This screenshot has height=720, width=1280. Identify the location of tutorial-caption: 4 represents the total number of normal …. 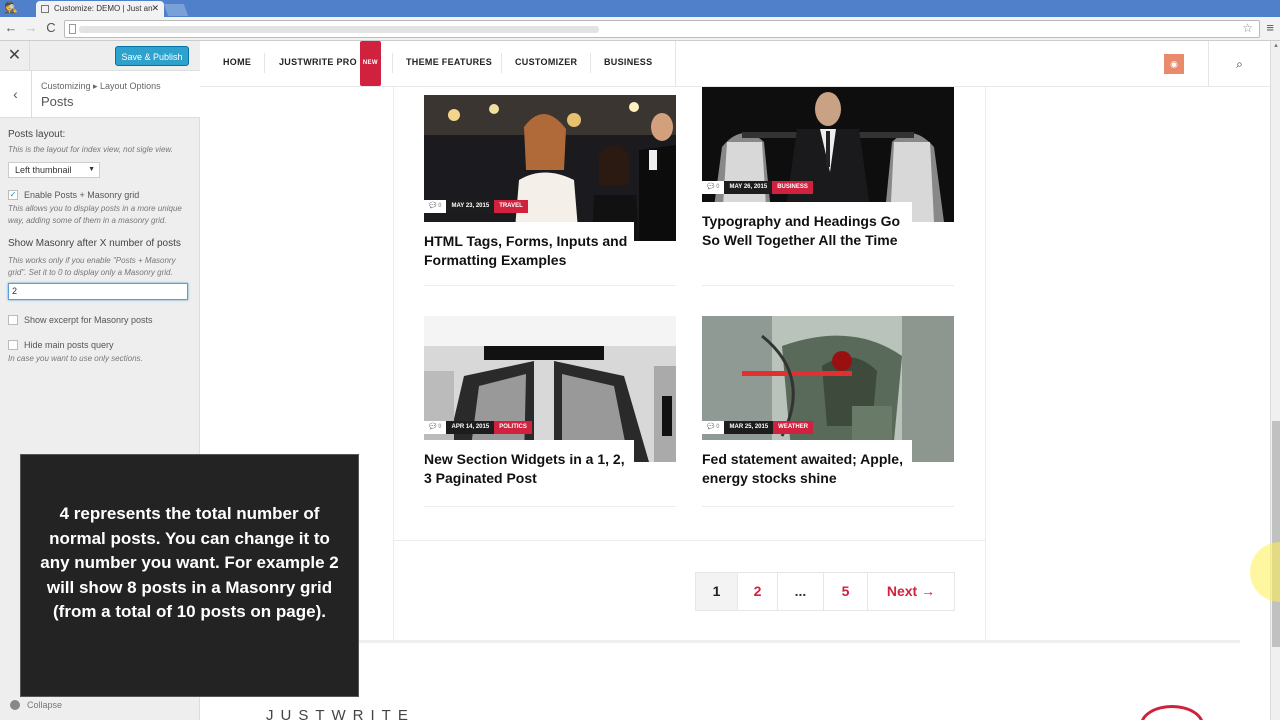
(189, 575).